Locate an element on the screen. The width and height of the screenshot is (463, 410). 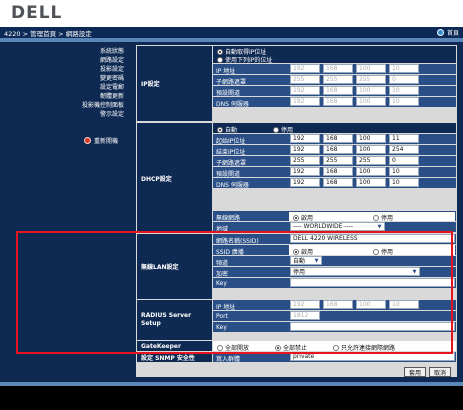
ip-field-row: 預設閘道 192 168 100 10 is located at coordinates (334, 91).